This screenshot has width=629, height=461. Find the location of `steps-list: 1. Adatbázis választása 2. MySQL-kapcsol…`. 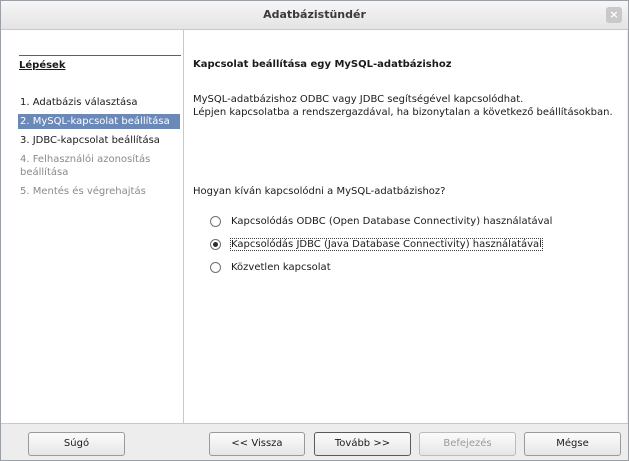

steps-list: 1. Adatbázis választása 2. MySQL-kapcsol… is located at coordinates (99, 149).